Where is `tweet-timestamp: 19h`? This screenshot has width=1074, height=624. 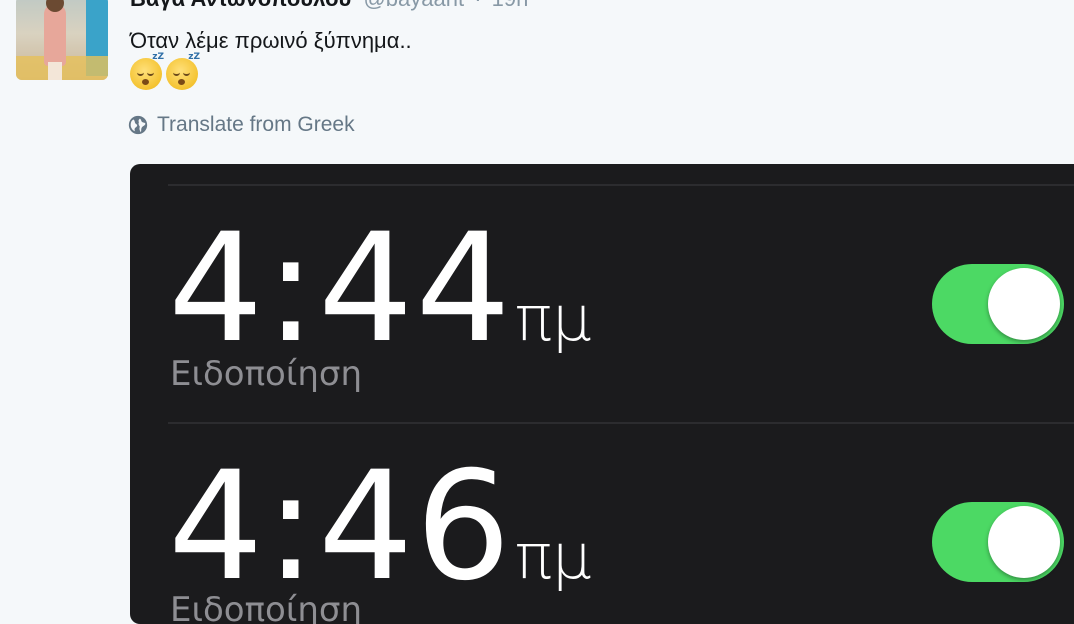
tweet-timestamp: 19h is located at coordinates (510, 5).